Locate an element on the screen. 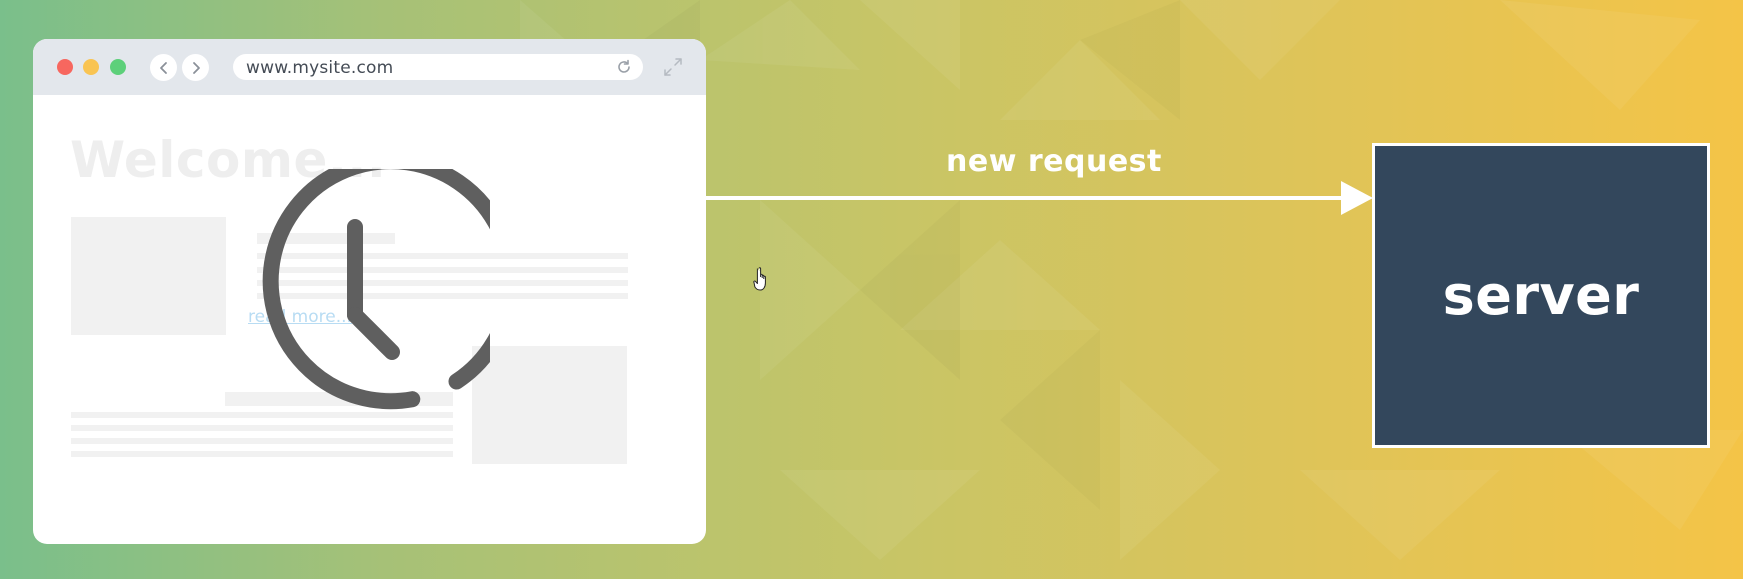  reload-icon is located at coordinates (624, 67).